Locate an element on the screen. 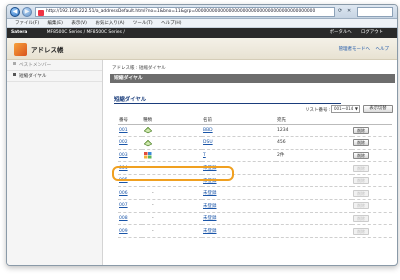 This screenshot has width=400, height=280. group-icon is located at coordinates (148, 155).